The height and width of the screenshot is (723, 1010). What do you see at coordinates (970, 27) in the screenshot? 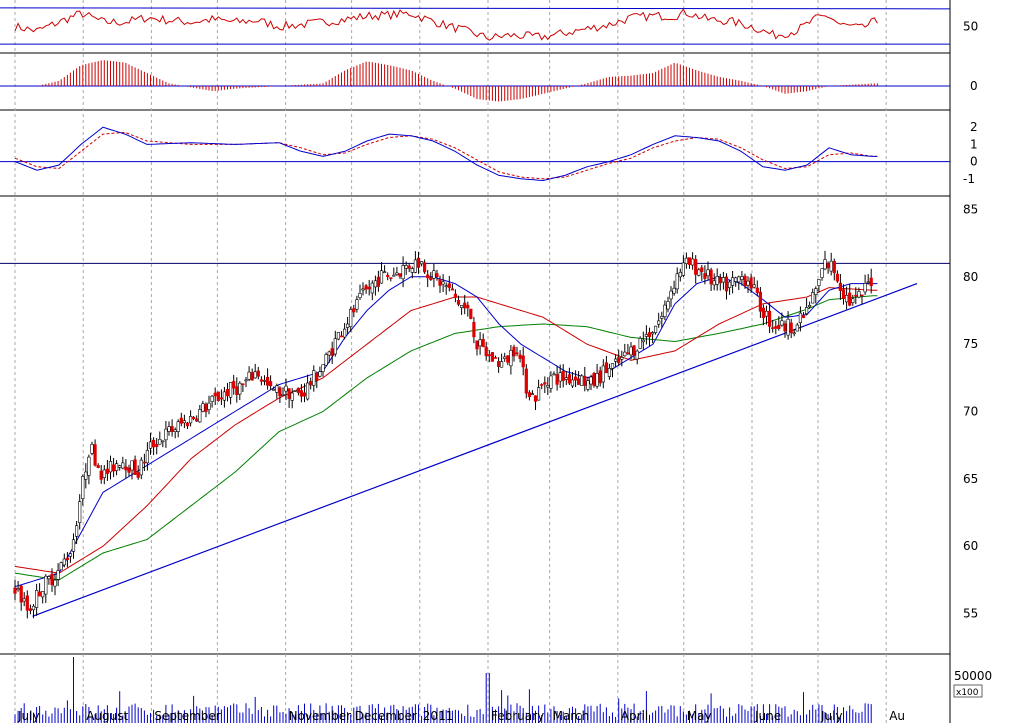
I see `rsi-tick-label: 50` at bounding box center [970, 27].